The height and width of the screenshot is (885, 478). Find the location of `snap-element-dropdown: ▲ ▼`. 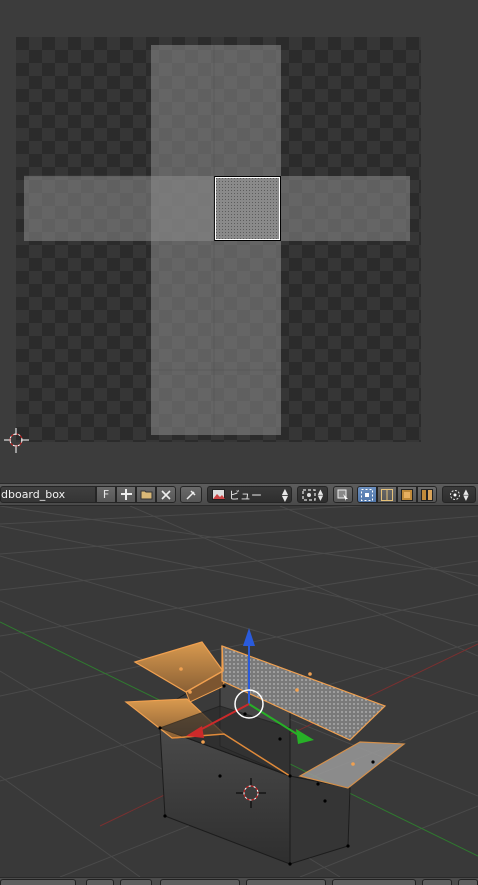

snap-element-dropdown: ▲ ▼ is located at coordinates (459, 494).